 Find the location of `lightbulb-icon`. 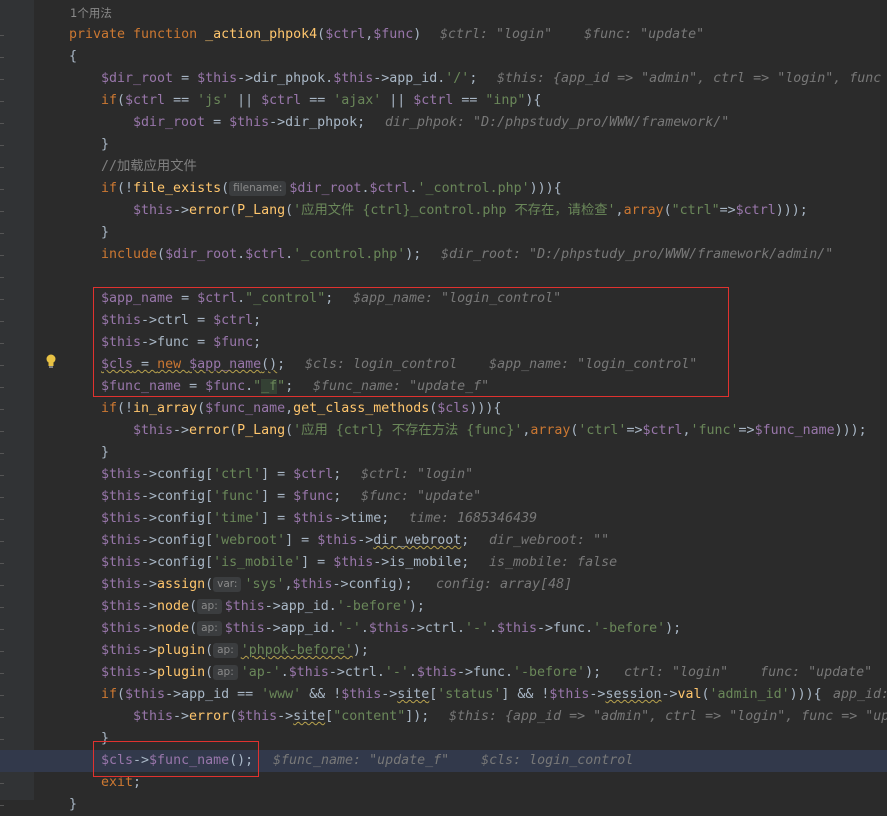

lightbulb-icon is located at coordinates (51, 361).